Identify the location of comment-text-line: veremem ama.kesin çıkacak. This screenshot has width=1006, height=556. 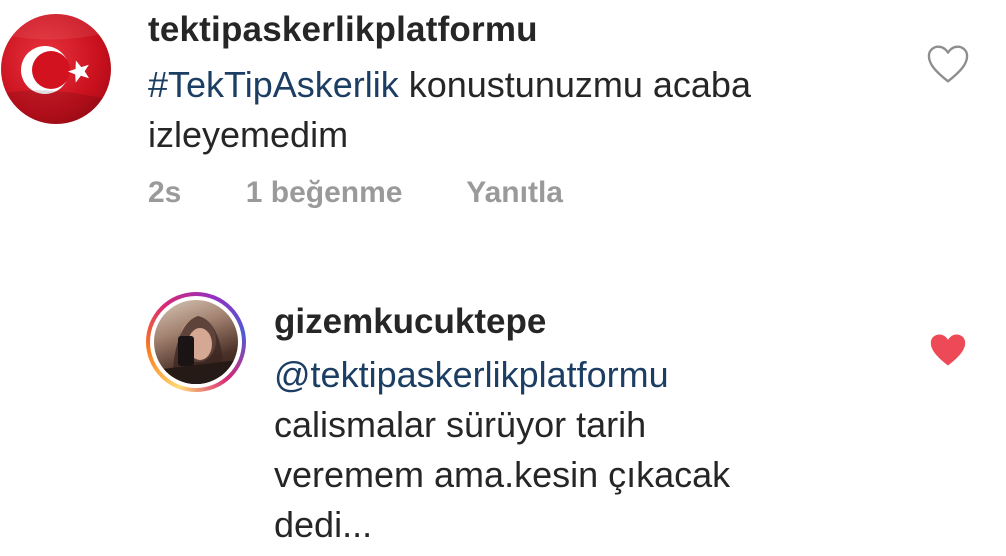
(502, 474).